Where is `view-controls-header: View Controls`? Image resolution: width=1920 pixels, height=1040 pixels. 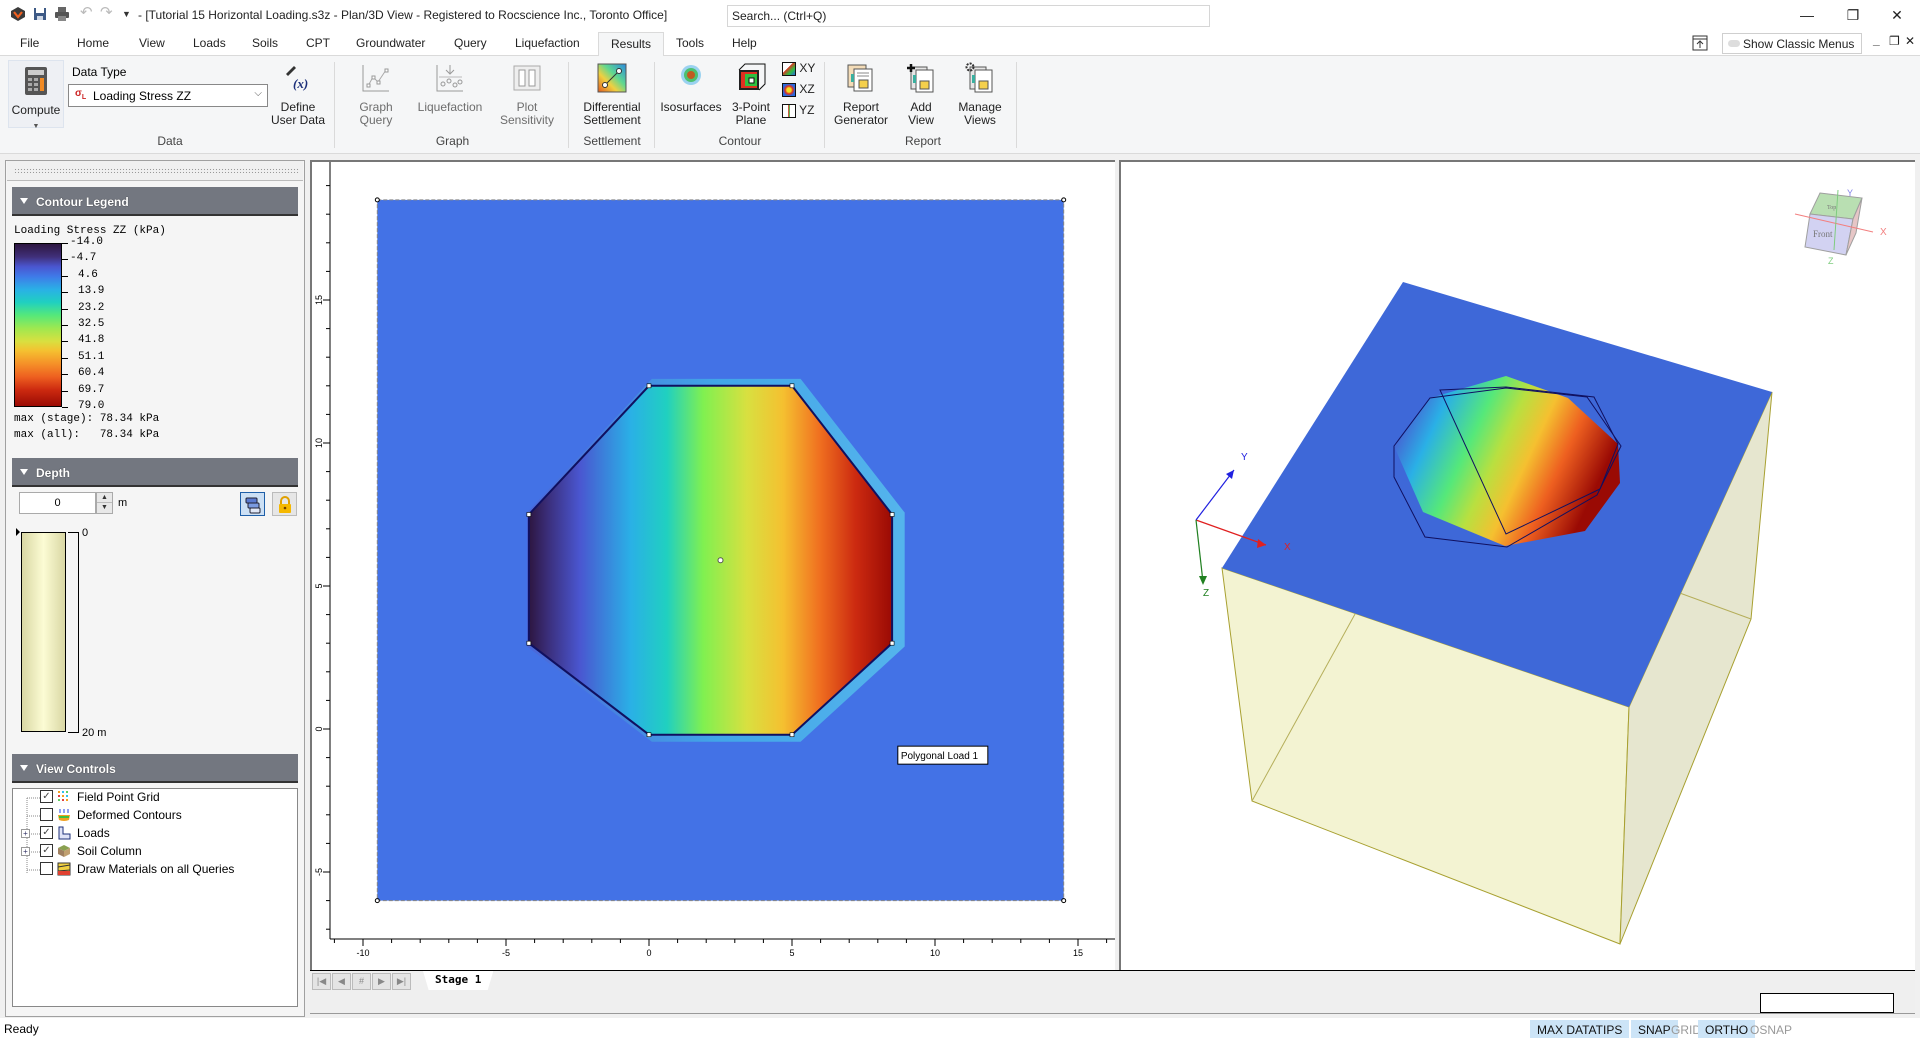 view-controls-header: View Controls is located at coordinates (155, 768).